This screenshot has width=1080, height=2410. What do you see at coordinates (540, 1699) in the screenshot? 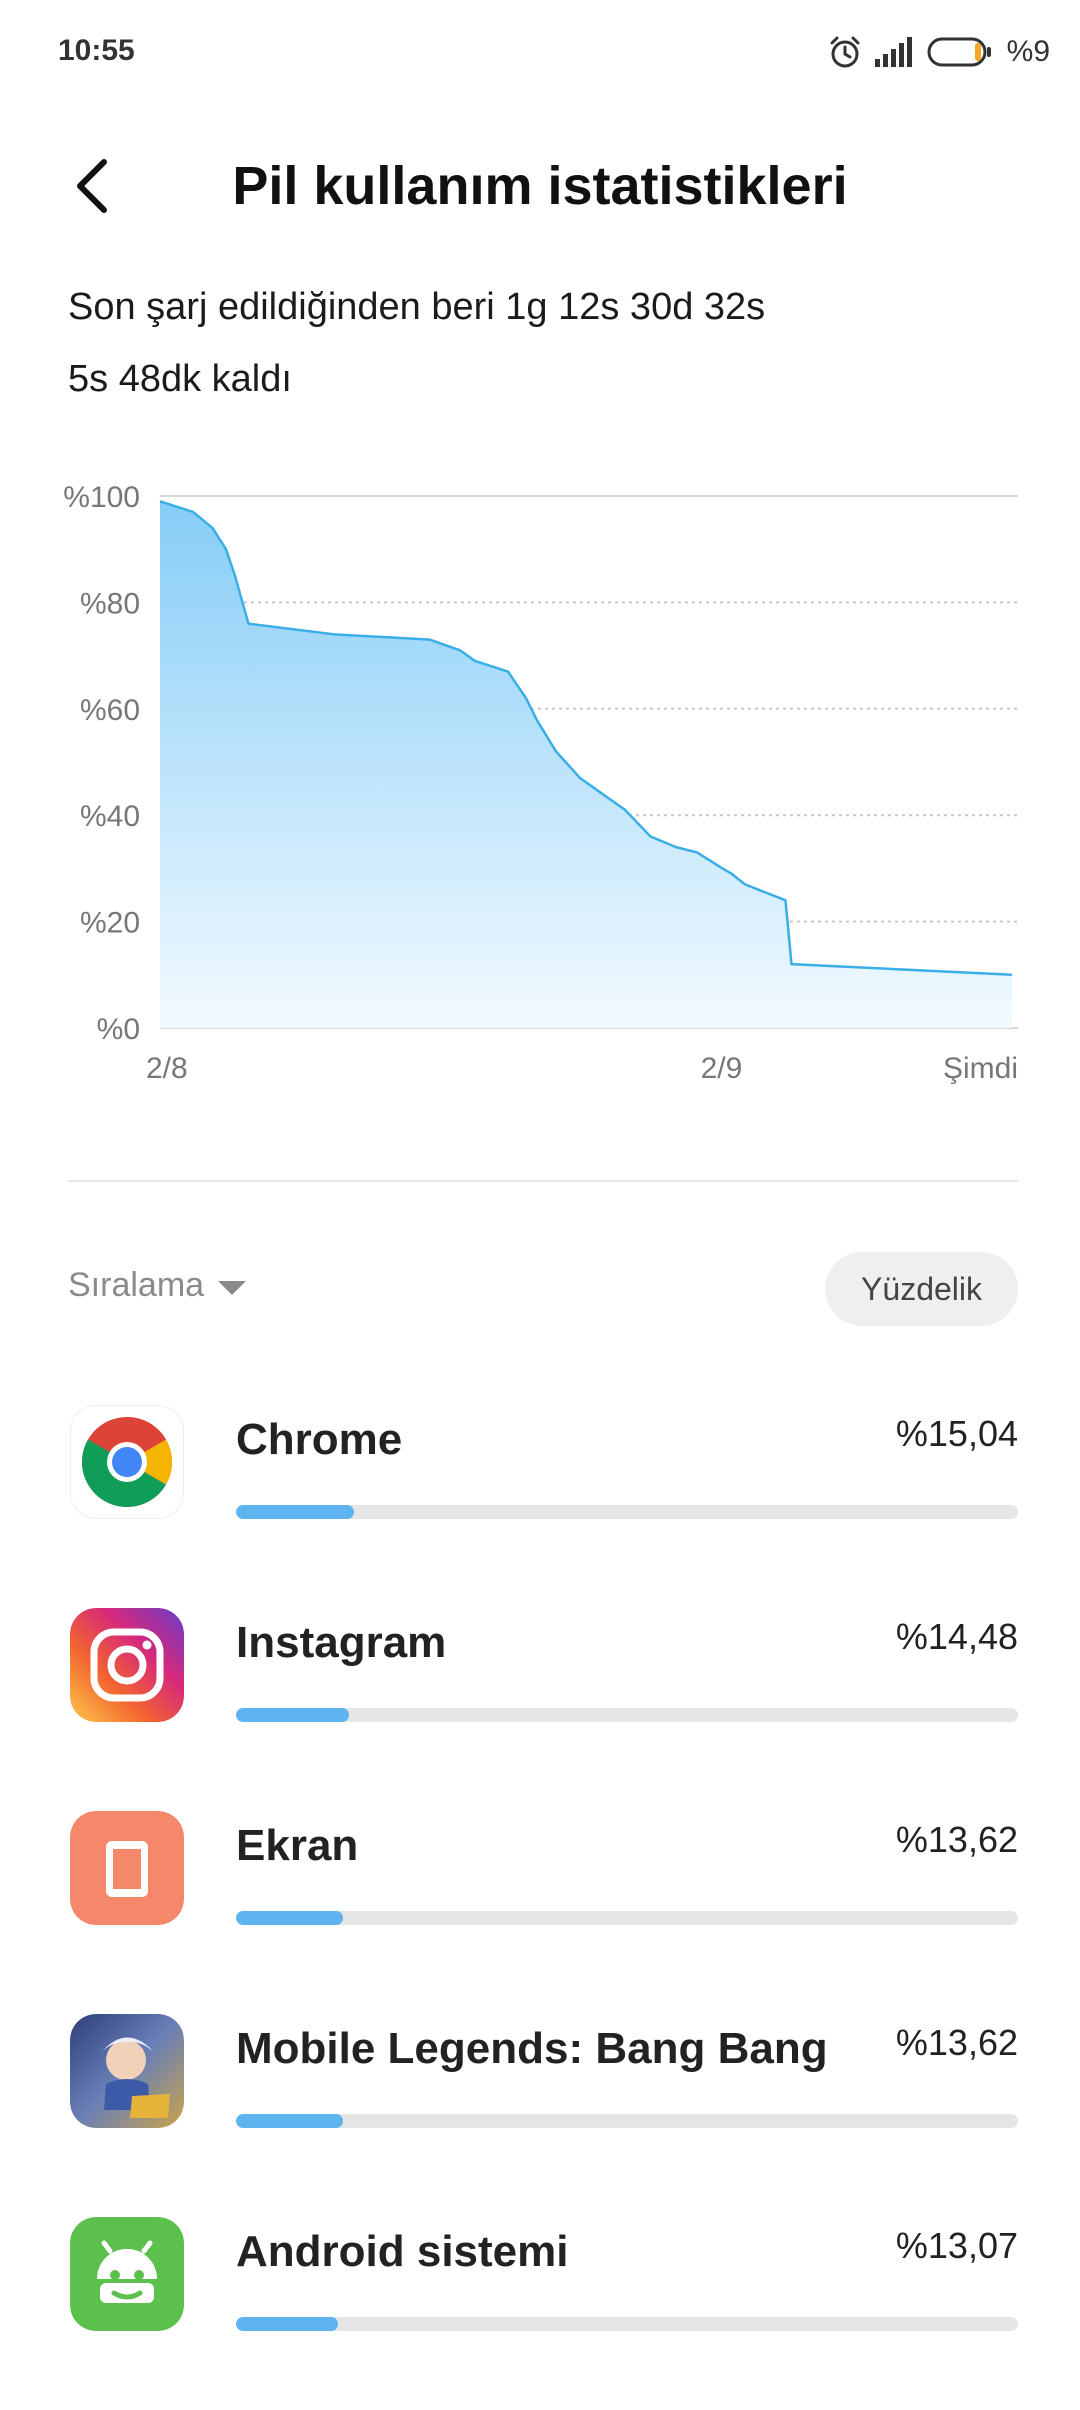
I see `app-row-instagram: Instagram %14,48` at bounding box center [540, 1699].